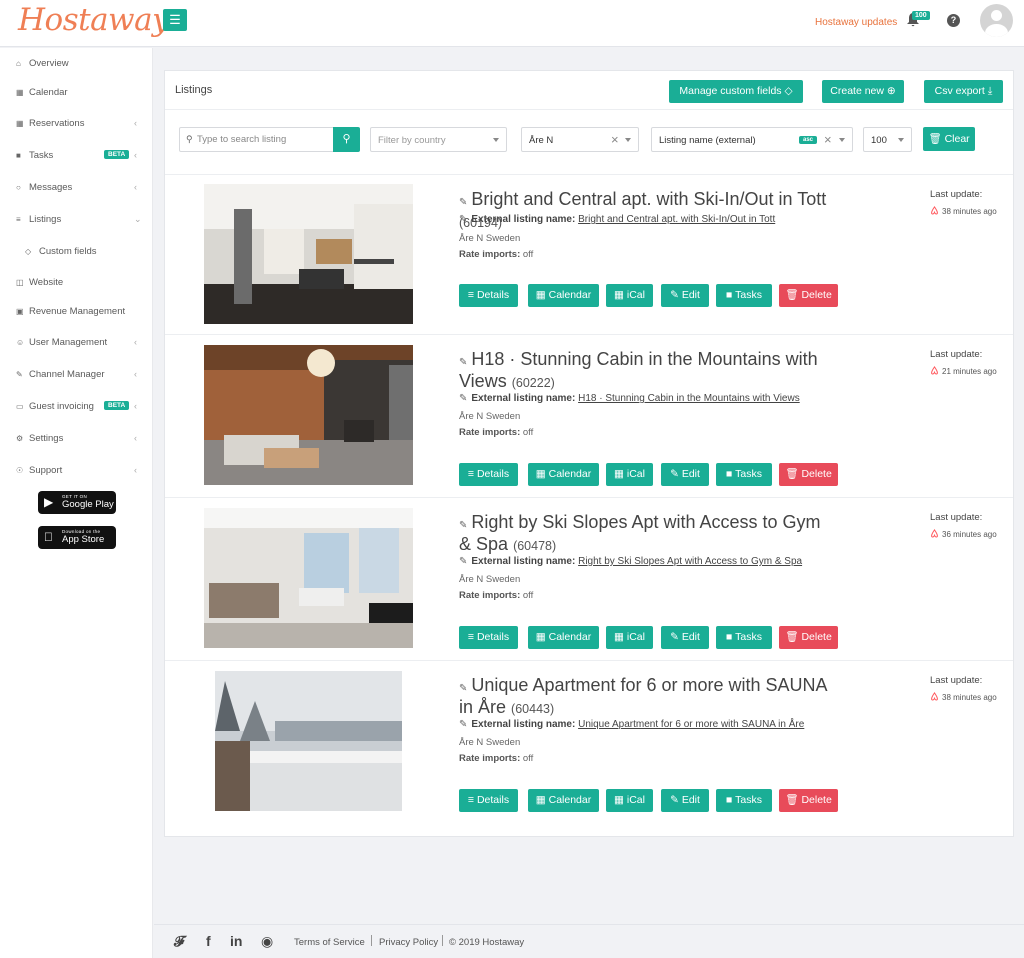 The width and height of the screenshot is (1024, 958). Describe the element at coordinates (236, 941) in the screenshot. I see `linkedin-icon: in` at that location.